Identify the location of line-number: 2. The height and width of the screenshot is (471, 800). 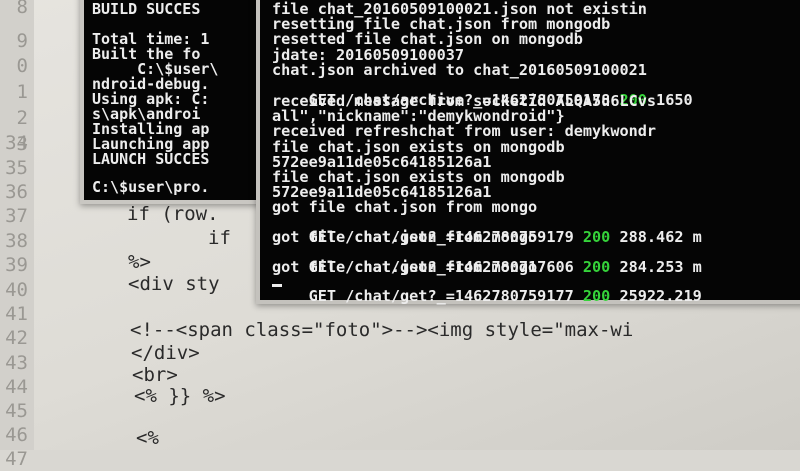
(22, 118).